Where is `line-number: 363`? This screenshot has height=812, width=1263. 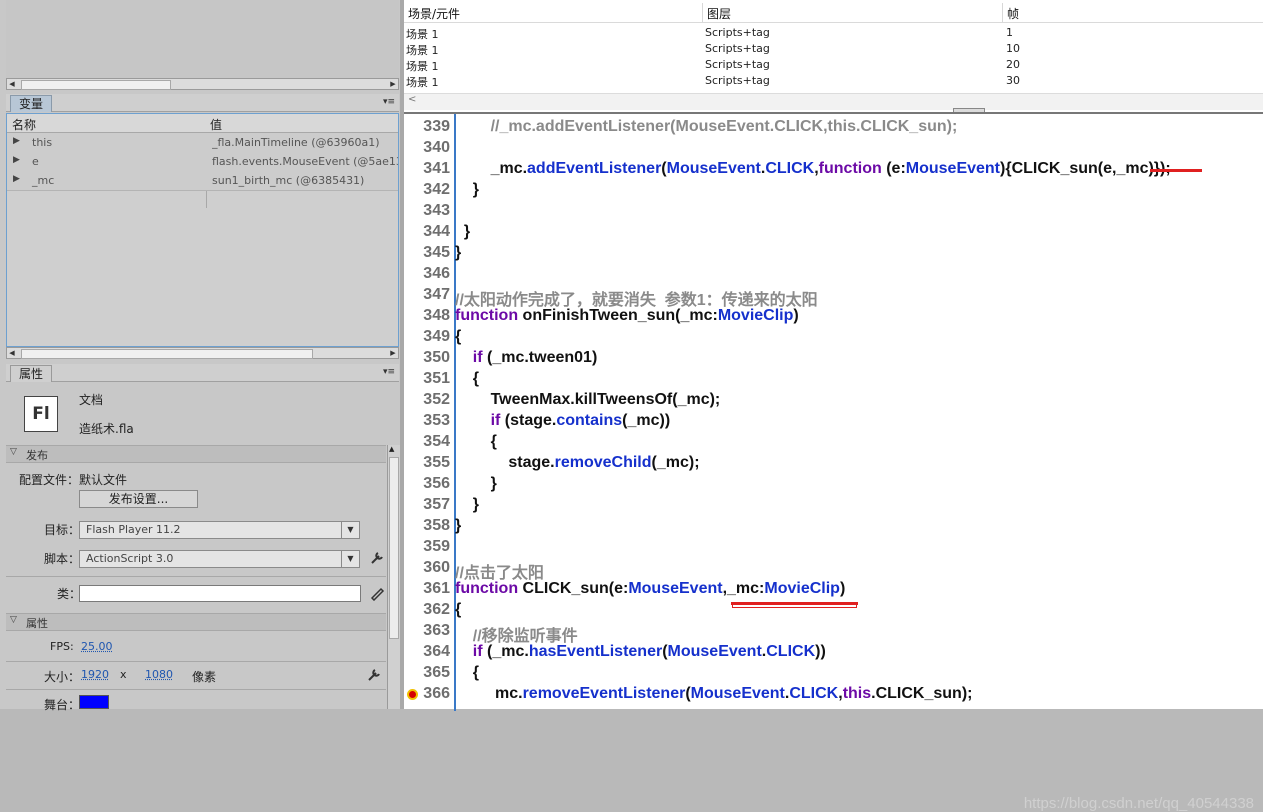 line-number: 363 is located at coordinates (427, 631).